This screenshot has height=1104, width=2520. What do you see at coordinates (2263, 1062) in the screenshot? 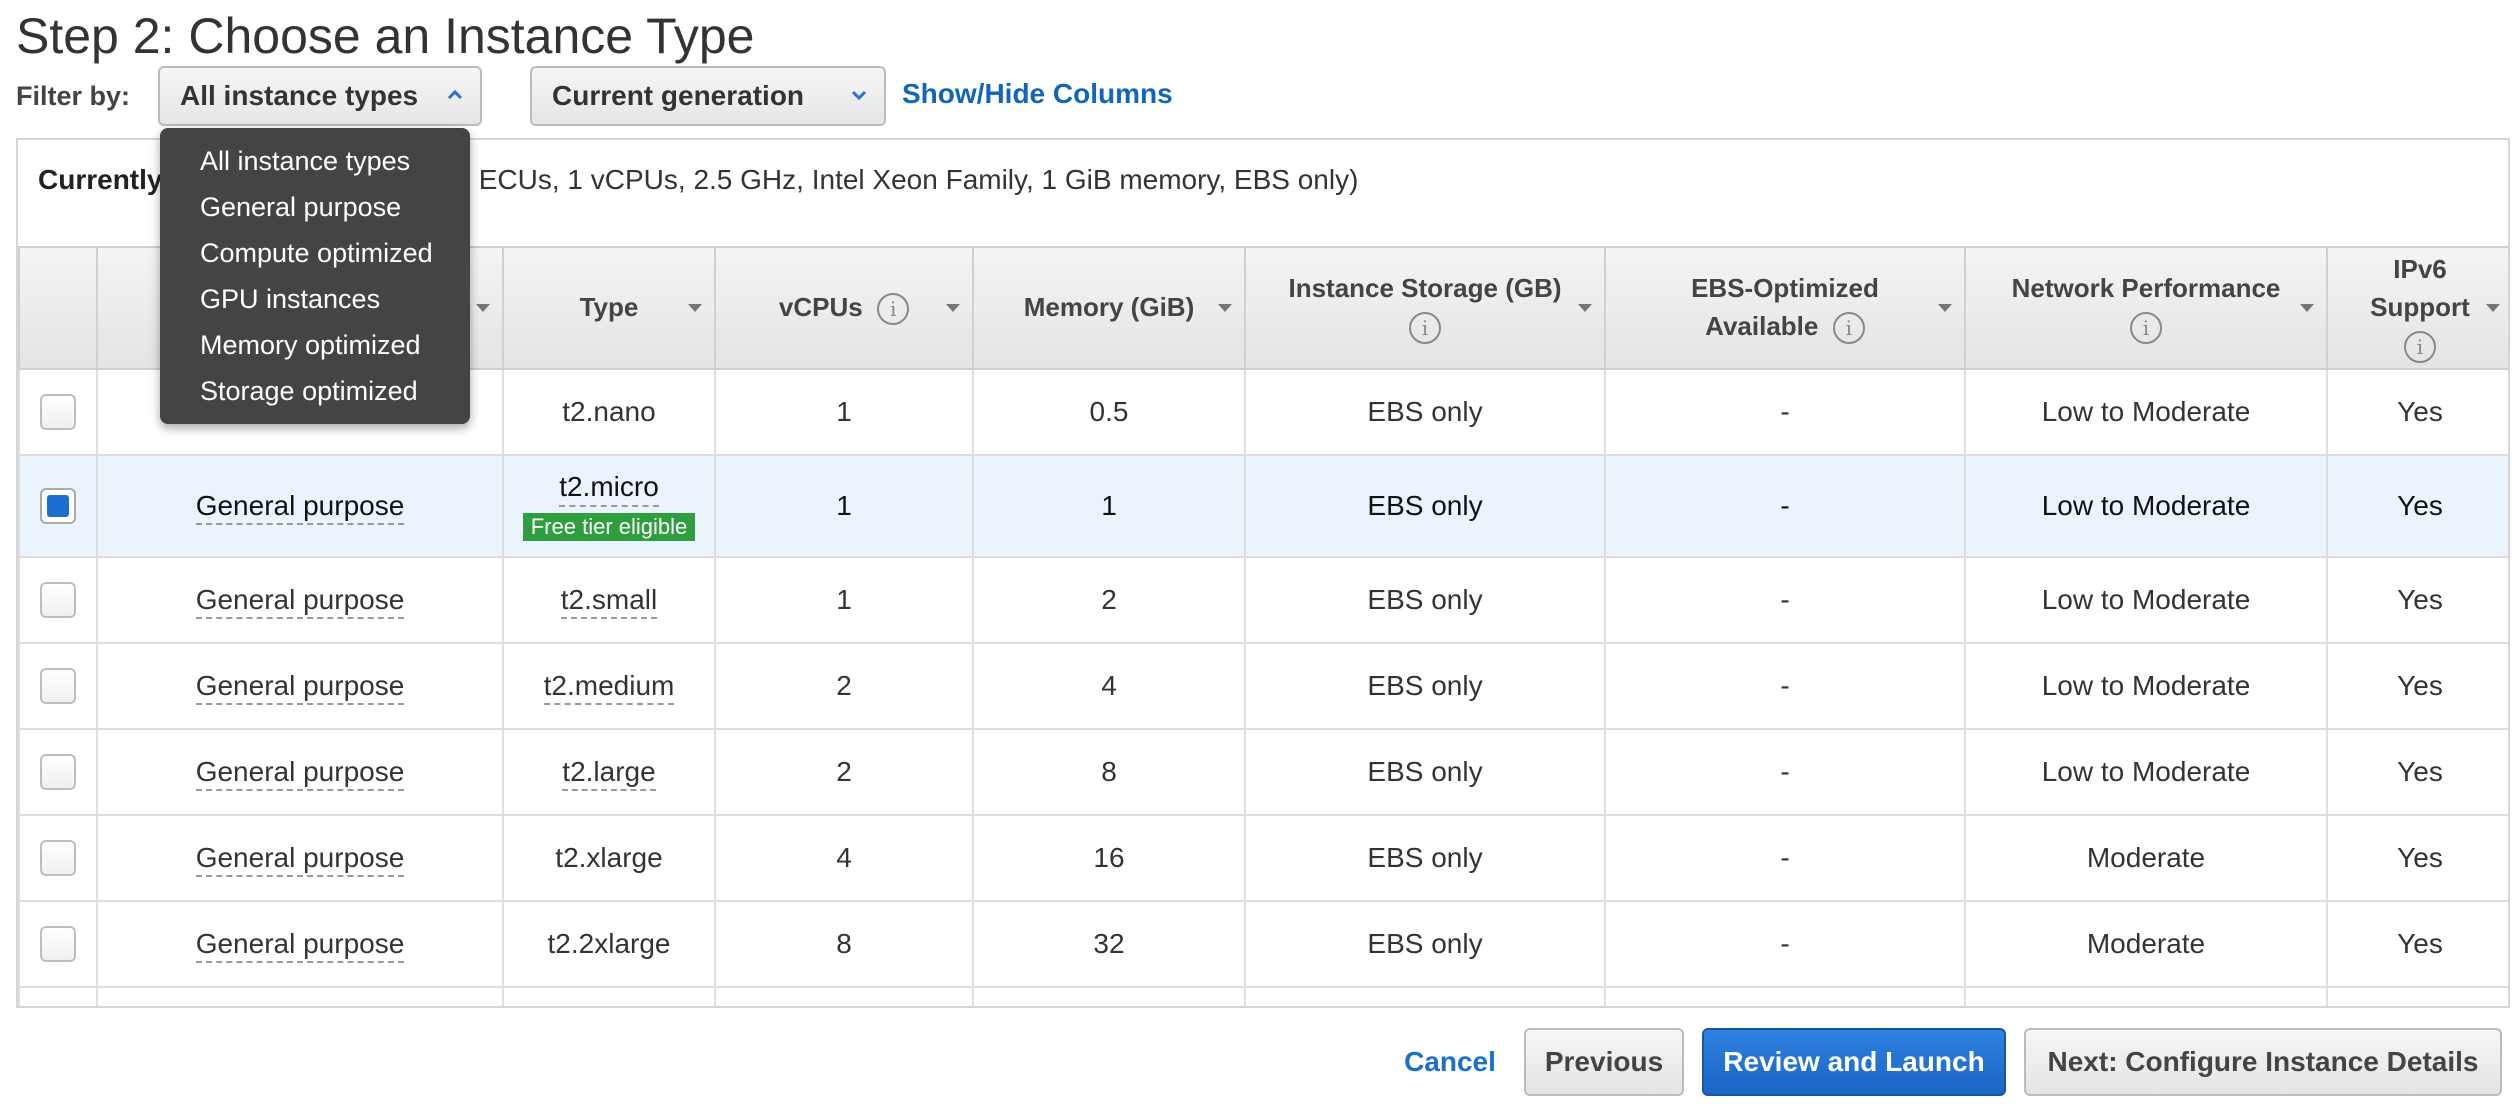
I see `next-configure-instance-button: Next: Configure Instance Details` at bounding box center [2263, 1062].